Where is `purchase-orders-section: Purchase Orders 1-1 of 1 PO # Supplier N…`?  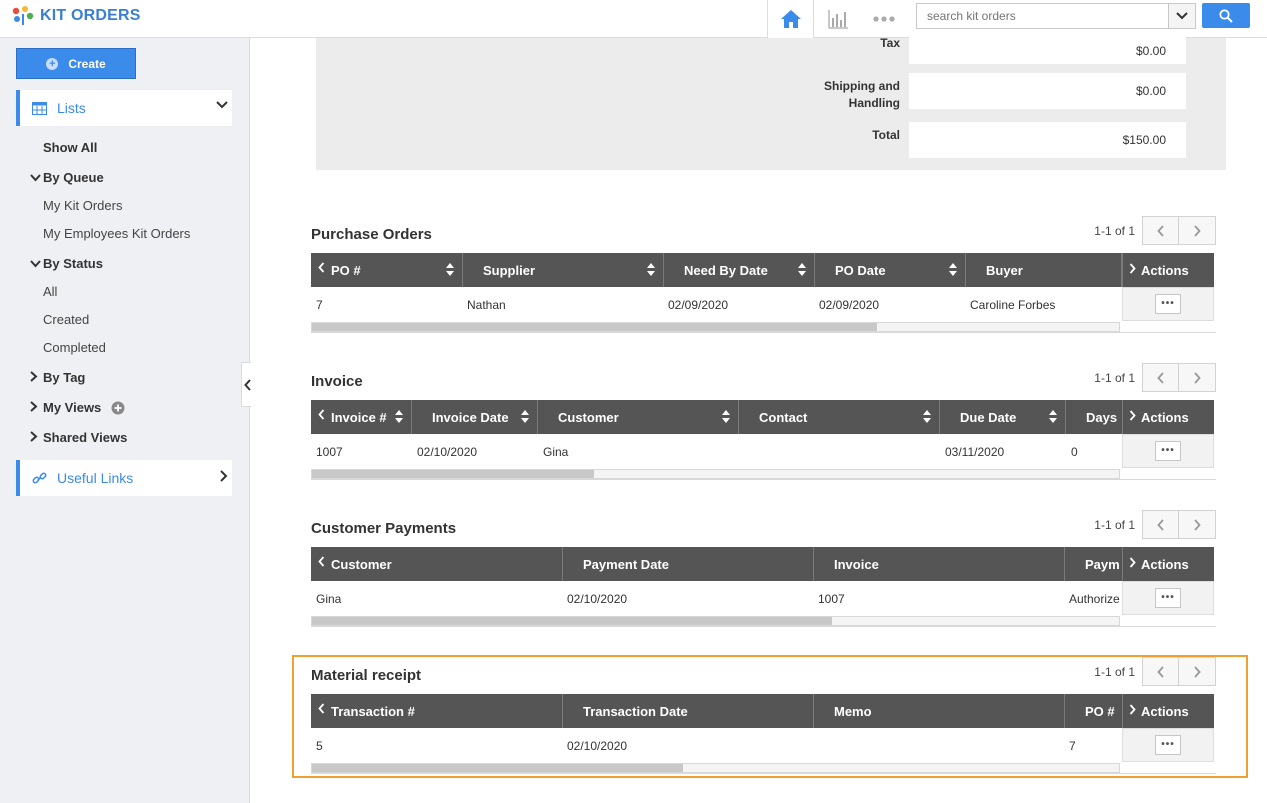
purchase-orders-section: Purchase Orders 1-1 of 1 PO # Supplier N… is located at coordinates (763, 276).